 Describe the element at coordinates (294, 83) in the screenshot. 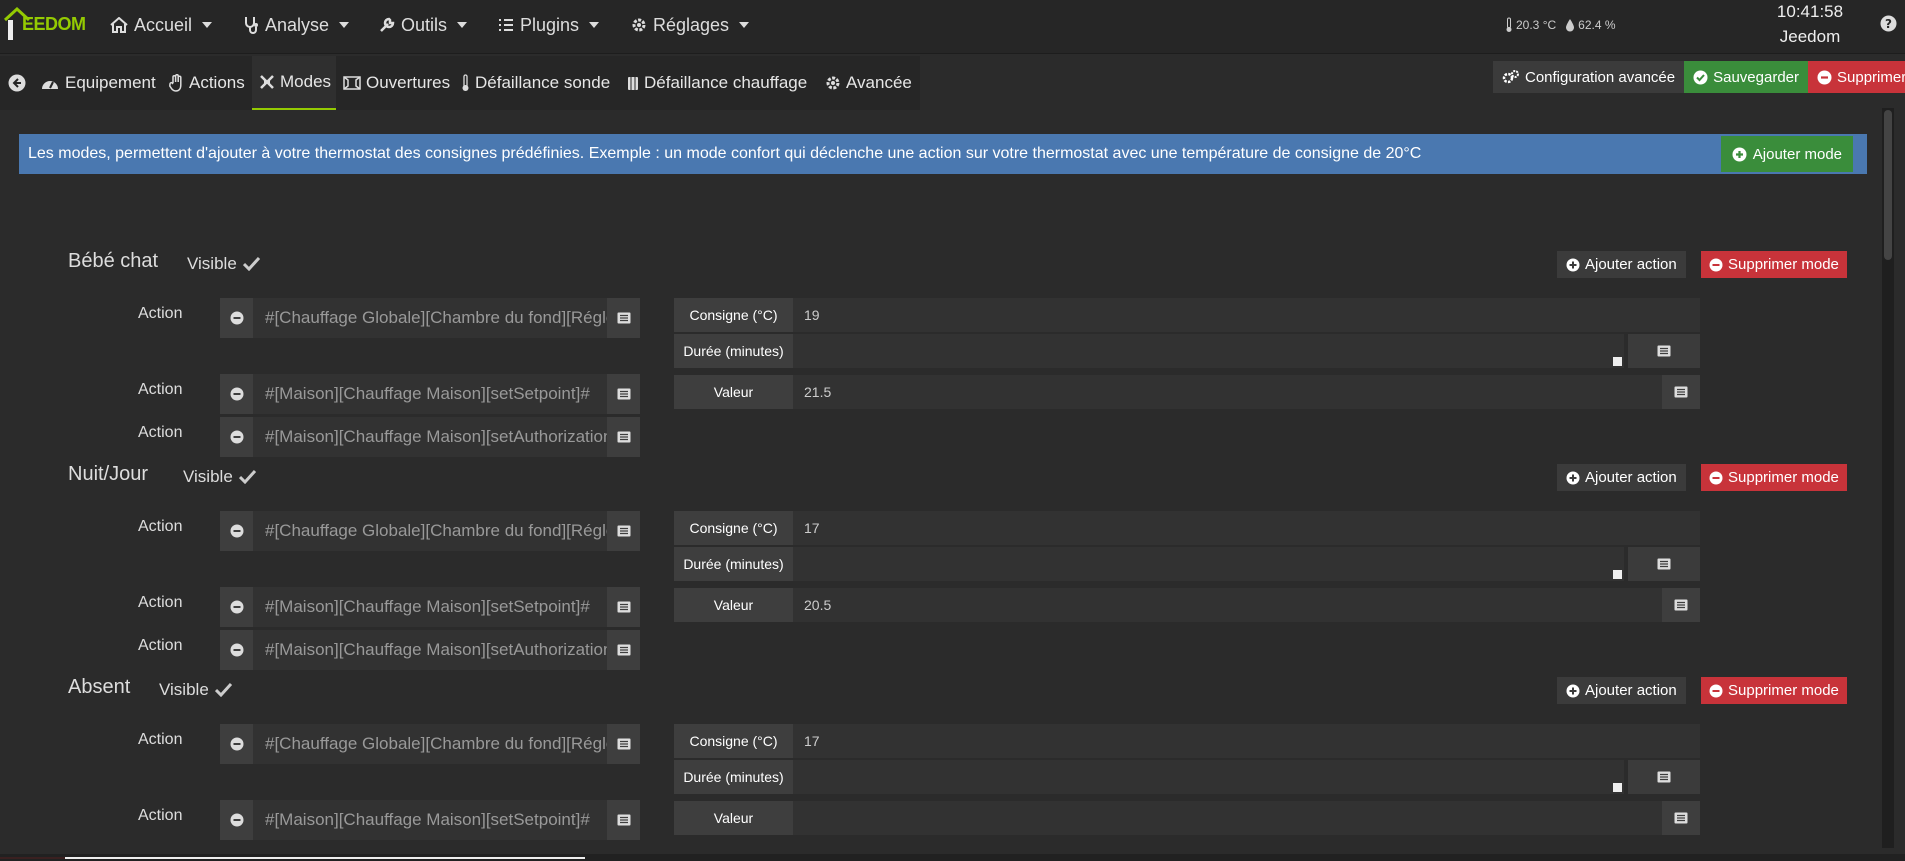

I see `tab-modes: Modes` at that location.